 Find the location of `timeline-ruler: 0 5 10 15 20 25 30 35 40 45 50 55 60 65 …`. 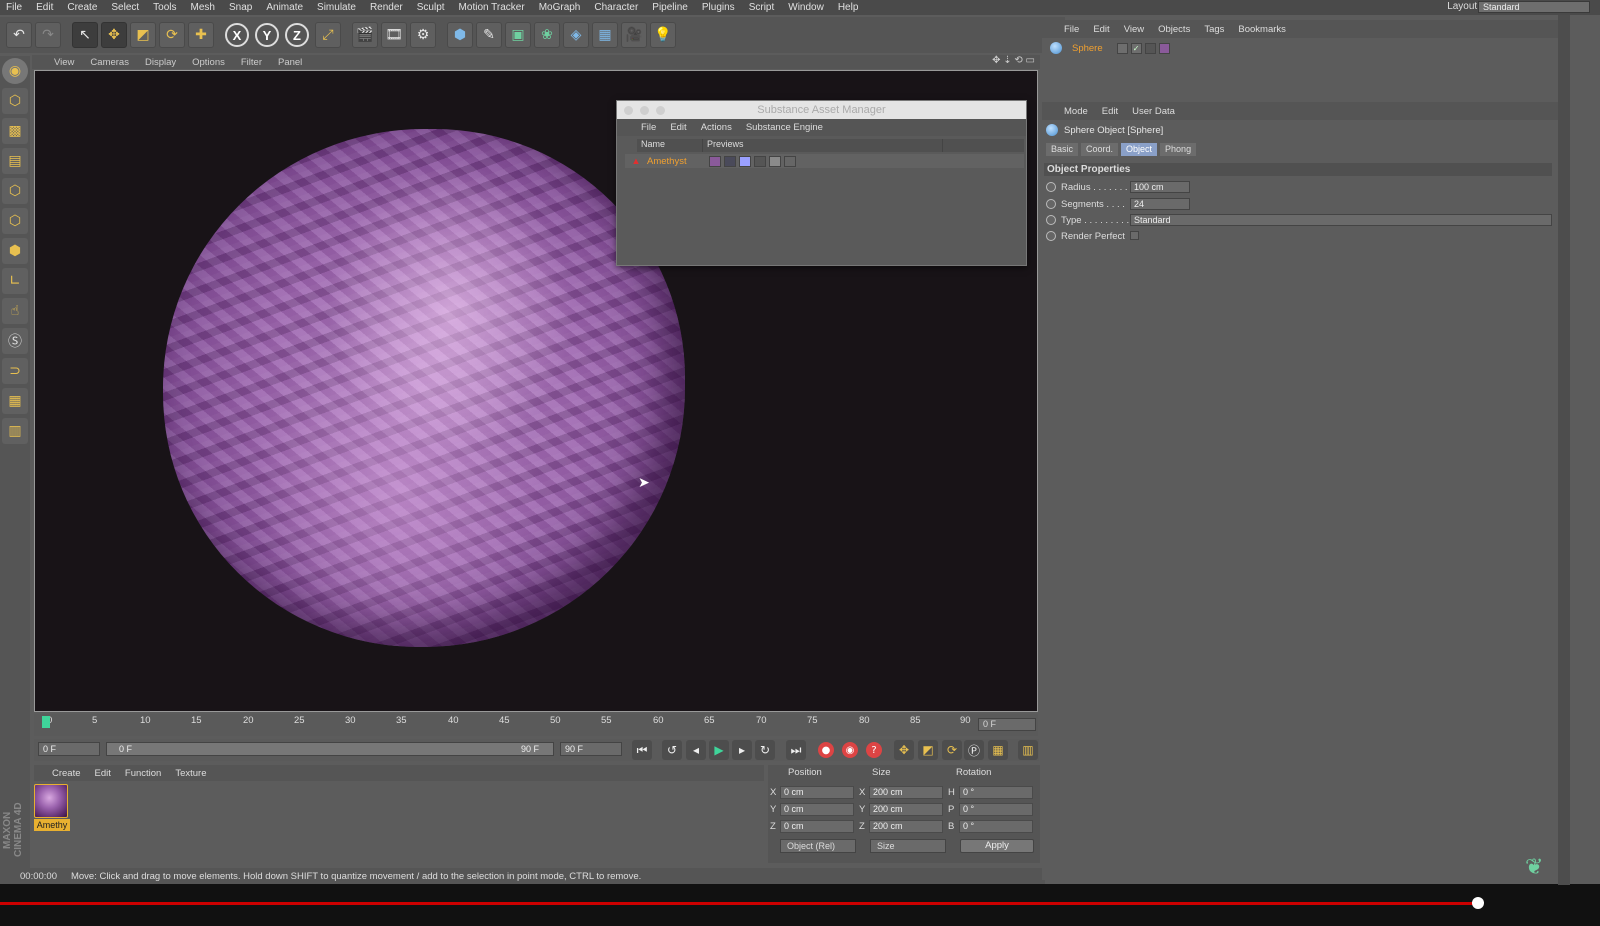

timeline-ruler: 0 5 10 15 20 25 30 35 40 45 50 55 60 65 … is located at coordinates (536, 725).